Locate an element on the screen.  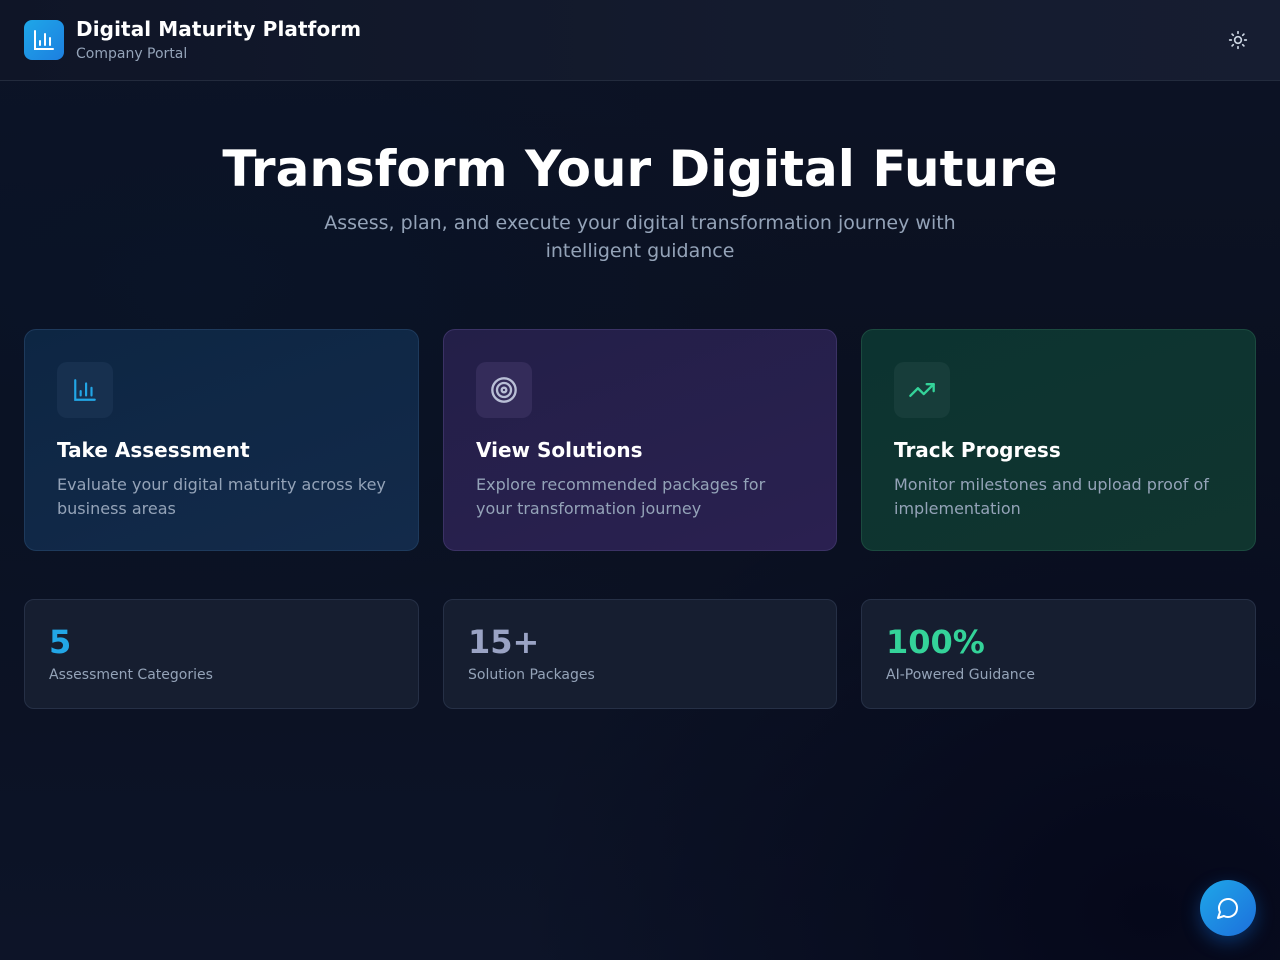
card-title: Track Progress is located at coordinates (977, 450).